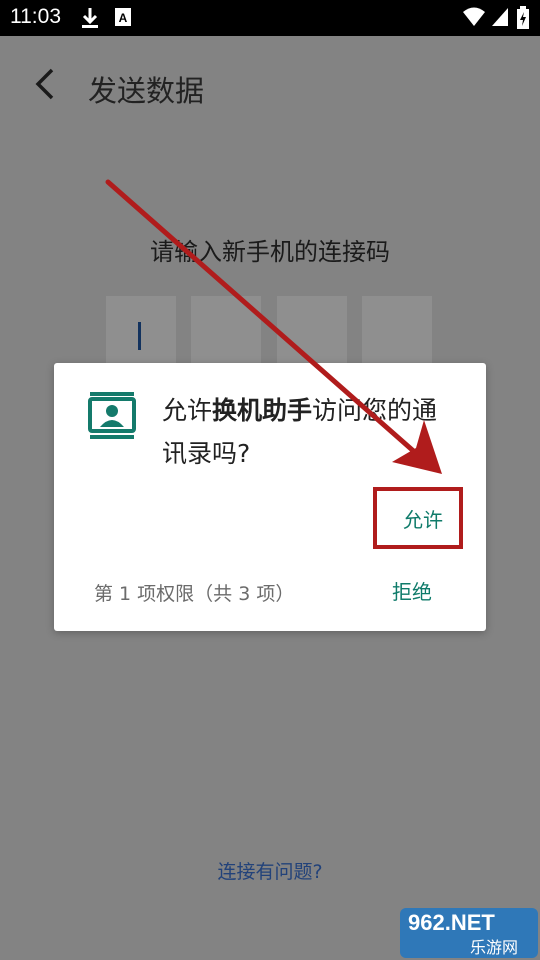  I want to click on text-cursor, so click(139, 336).